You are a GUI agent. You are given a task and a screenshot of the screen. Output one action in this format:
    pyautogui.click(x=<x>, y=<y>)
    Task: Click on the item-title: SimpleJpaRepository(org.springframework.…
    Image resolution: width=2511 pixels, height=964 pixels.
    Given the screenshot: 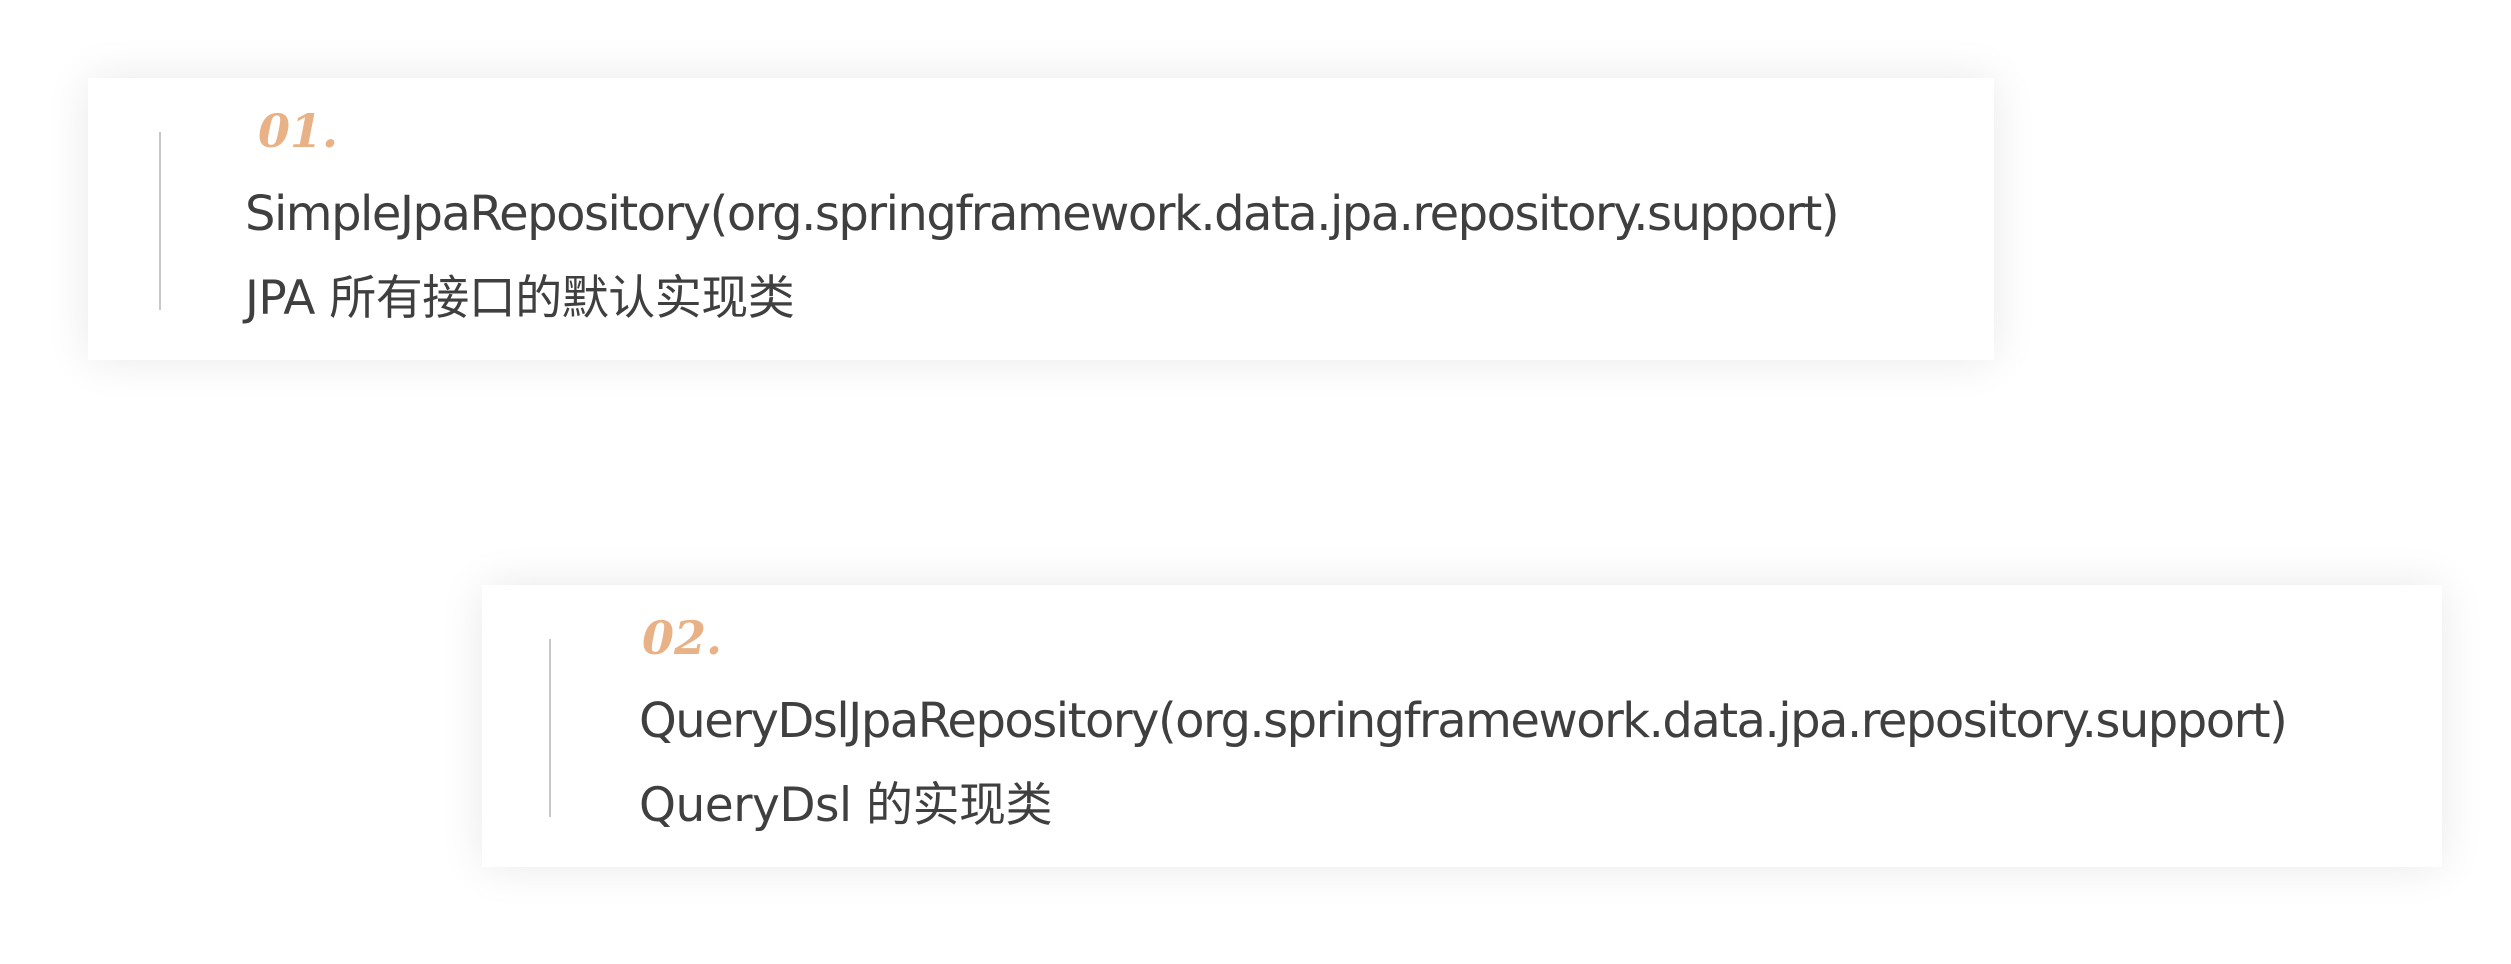 What is the action you would take?
    pyautogui.click(x=1042, y=214)
    